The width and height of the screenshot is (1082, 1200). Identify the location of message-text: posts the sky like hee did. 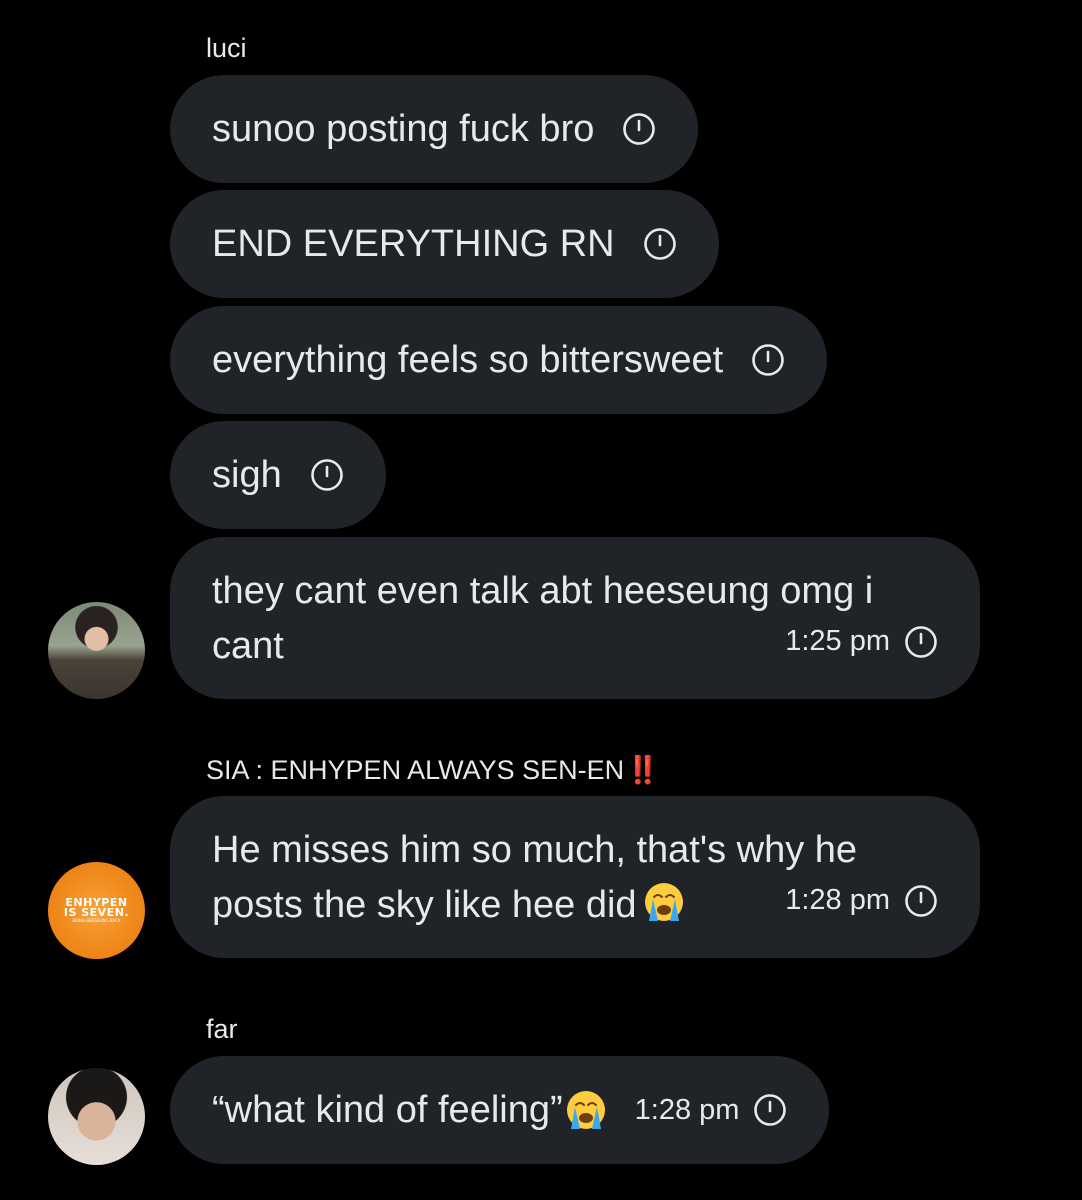
(424, 905).